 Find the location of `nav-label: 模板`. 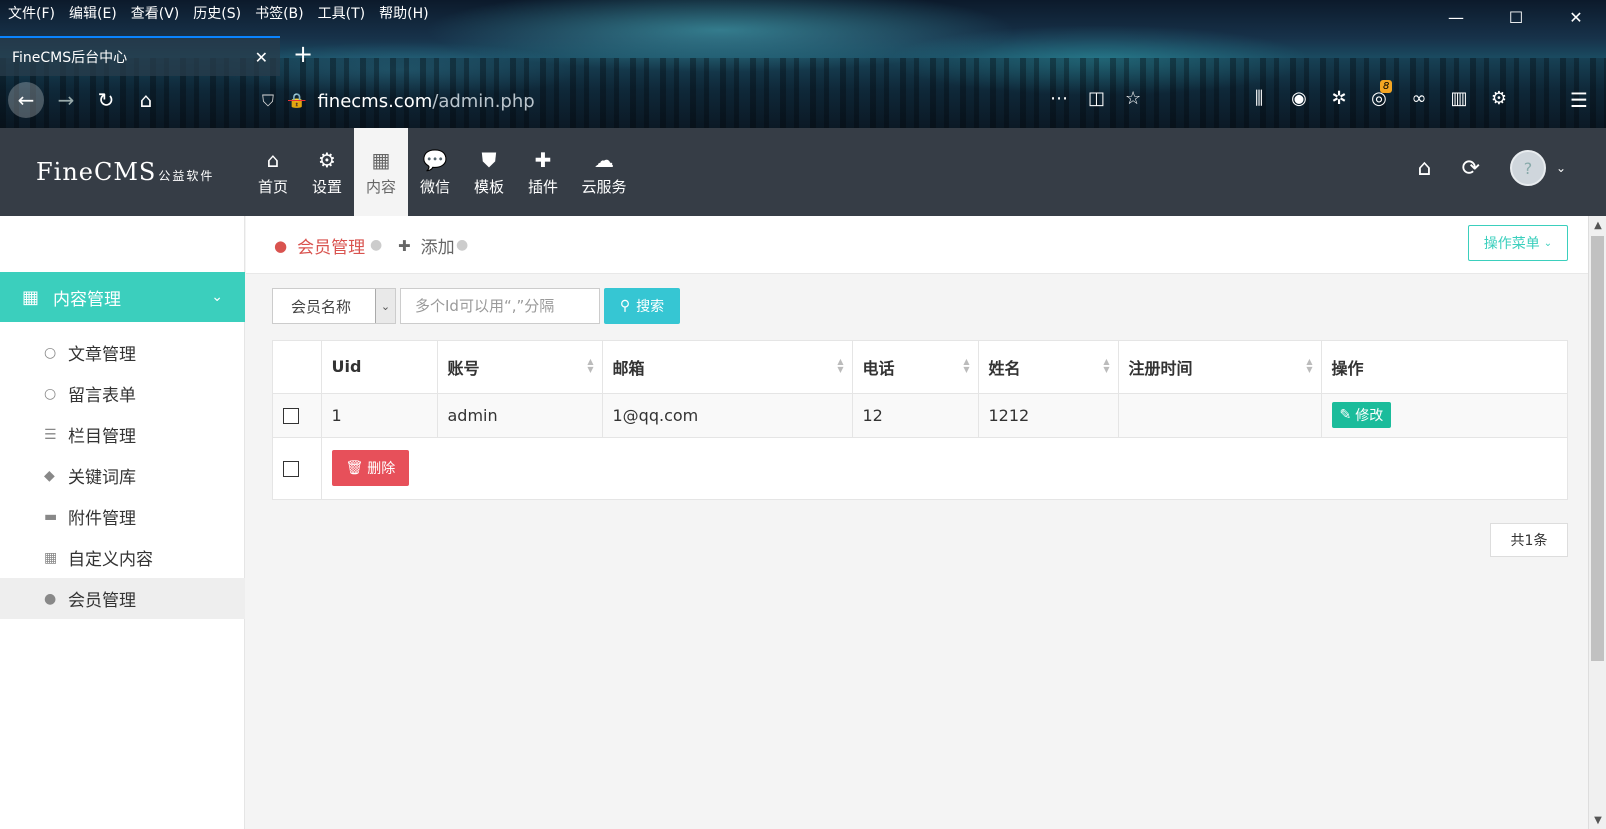

nav-label: 模板 is located at coordinates (488, 186).